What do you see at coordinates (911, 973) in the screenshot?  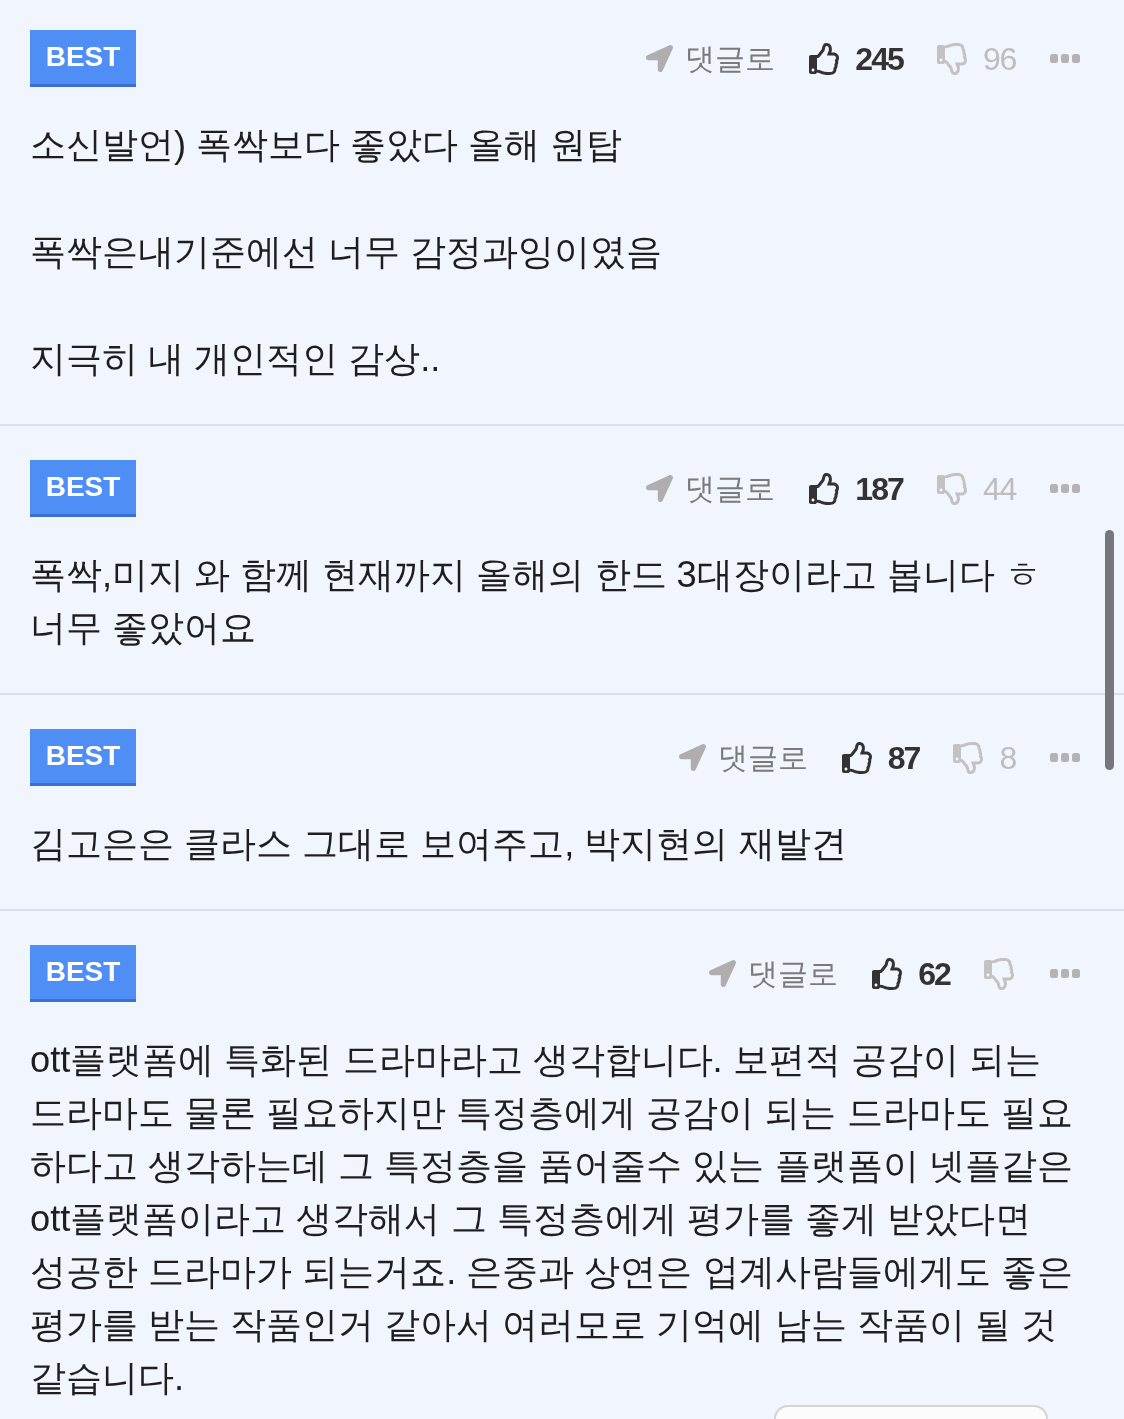 I see `like-button: 62` at bounding box center [911, 973].